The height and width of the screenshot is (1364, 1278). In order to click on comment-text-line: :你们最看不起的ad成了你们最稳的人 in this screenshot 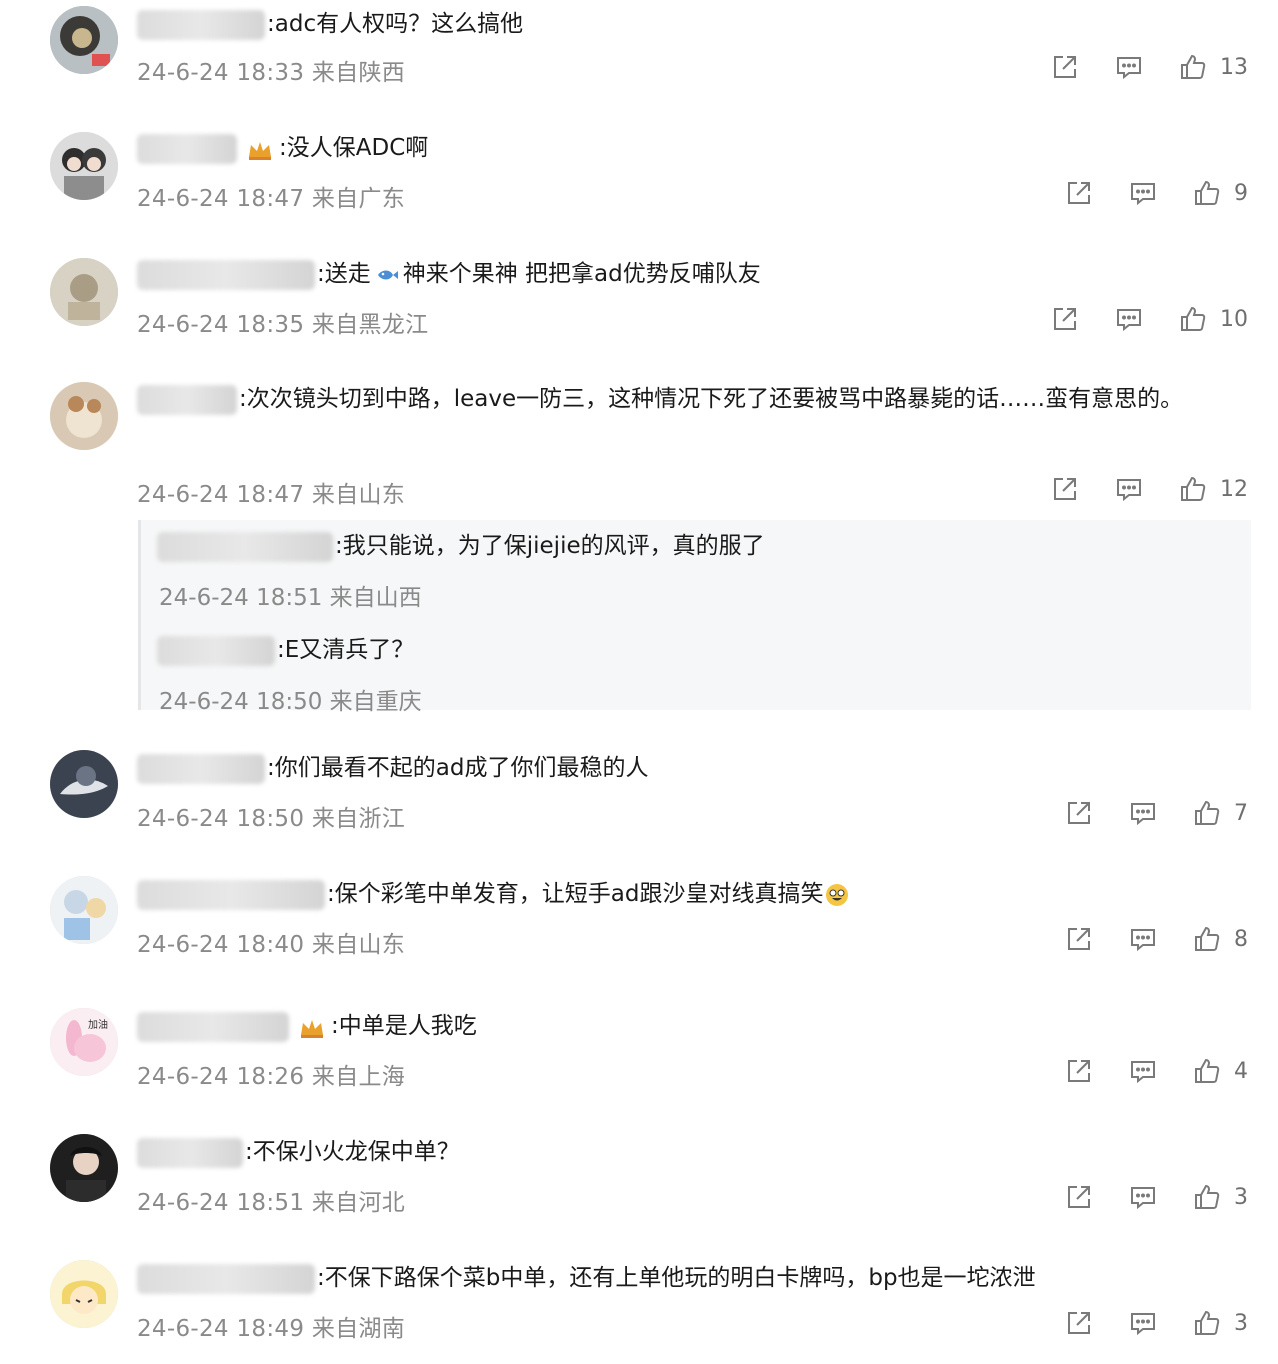, I will do `click(392, 768)`.